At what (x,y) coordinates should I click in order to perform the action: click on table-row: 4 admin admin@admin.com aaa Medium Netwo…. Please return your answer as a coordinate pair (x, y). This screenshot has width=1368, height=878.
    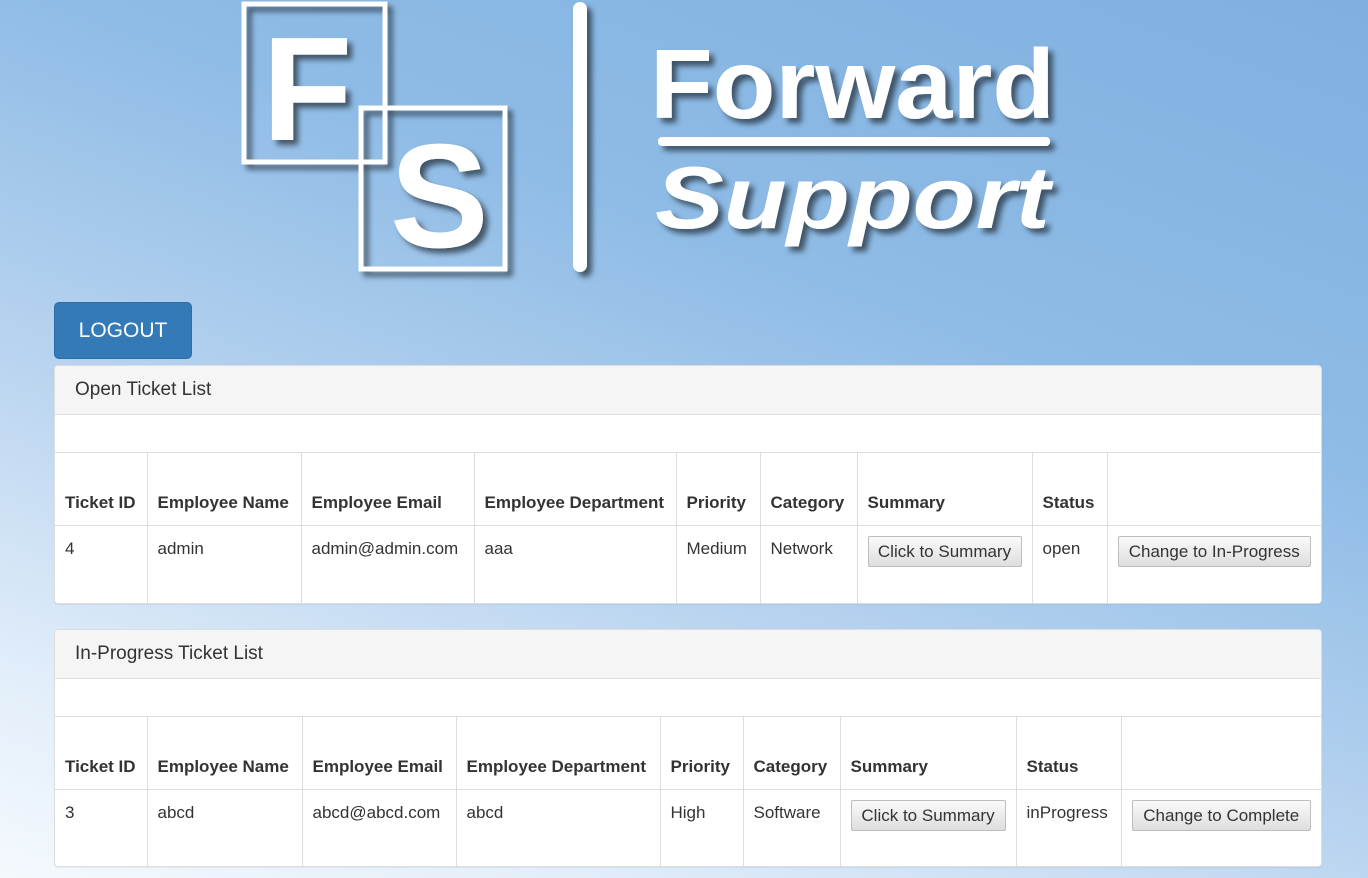
    Looking at the image, I should click on (688, 564).